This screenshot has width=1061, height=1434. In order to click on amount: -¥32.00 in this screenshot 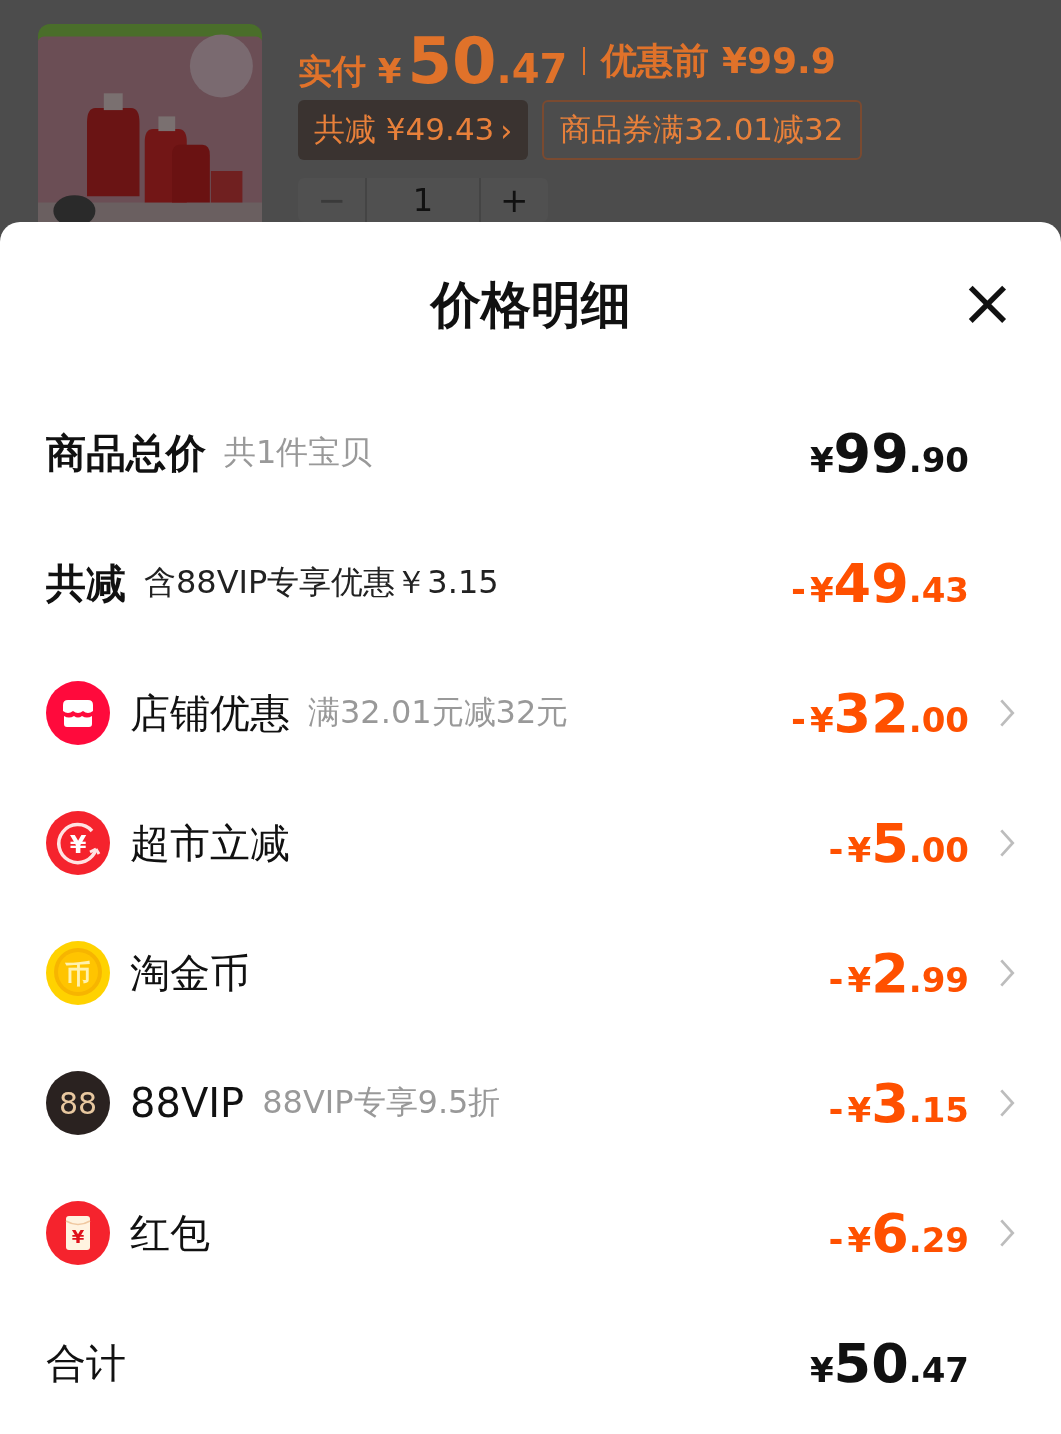, I will do `click(880, 713)`.